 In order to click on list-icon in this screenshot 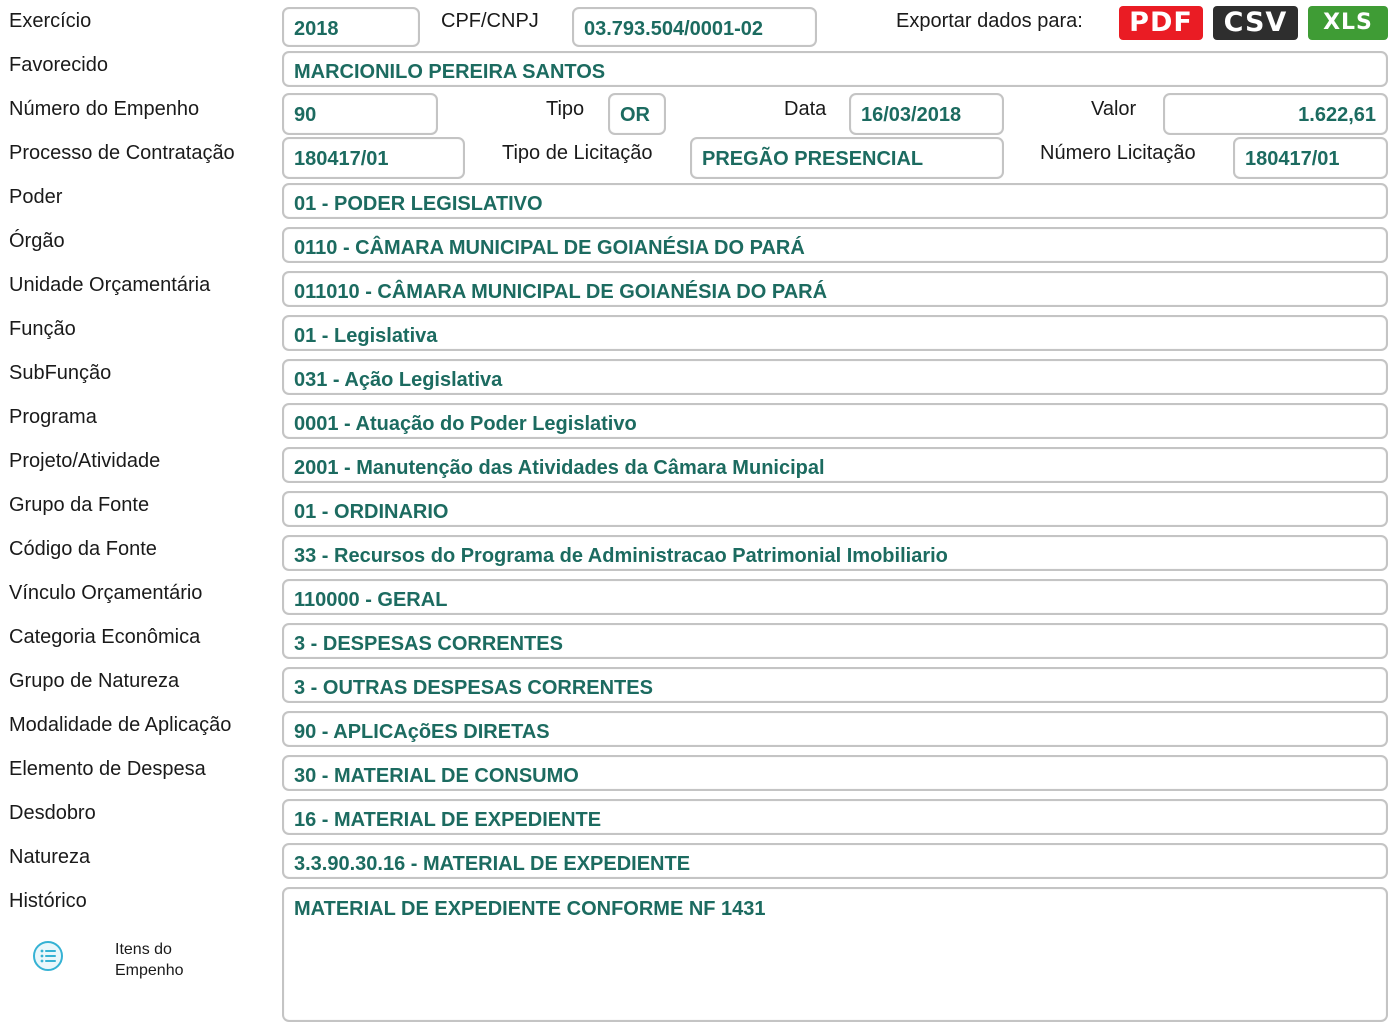, I will do `click(48, 956)`.